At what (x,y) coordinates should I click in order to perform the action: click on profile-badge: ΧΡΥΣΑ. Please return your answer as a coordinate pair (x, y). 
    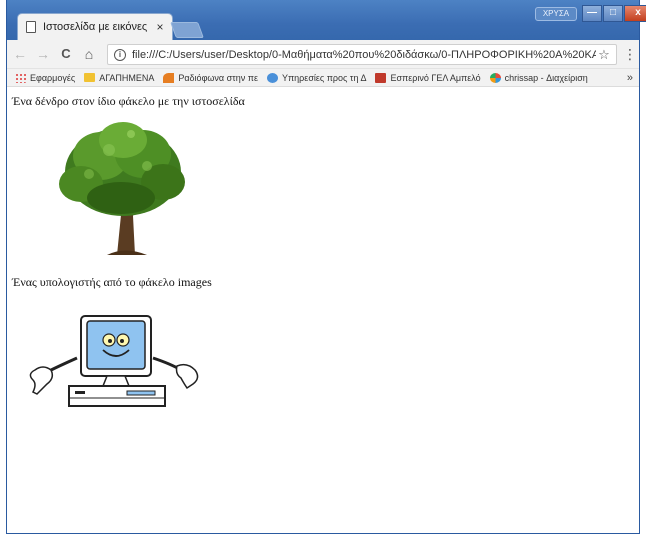
    Looking at the image, I should click on (556, 14).